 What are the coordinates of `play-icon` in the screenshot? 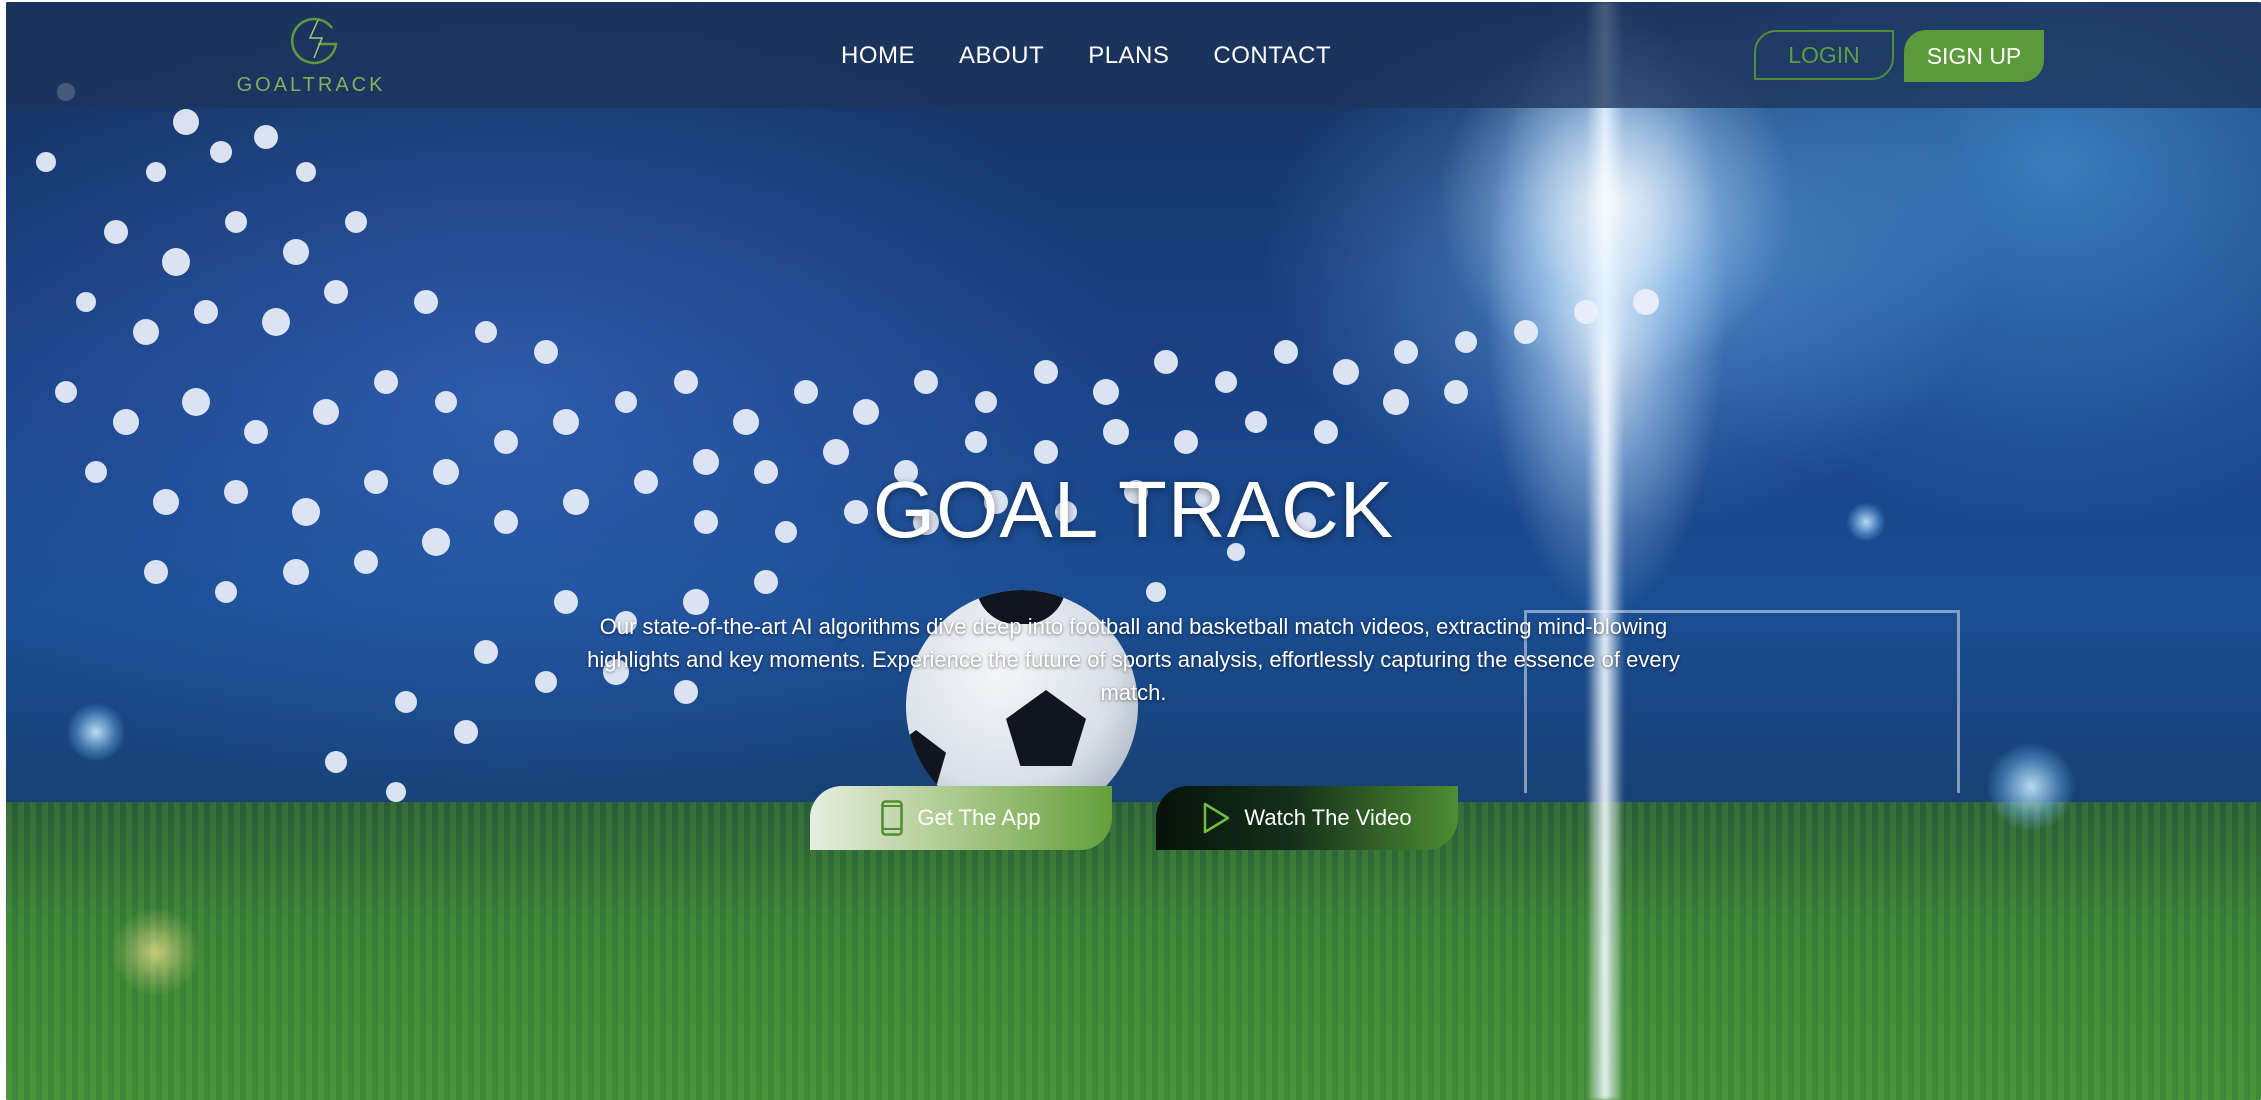 It's located at (1217, 818).